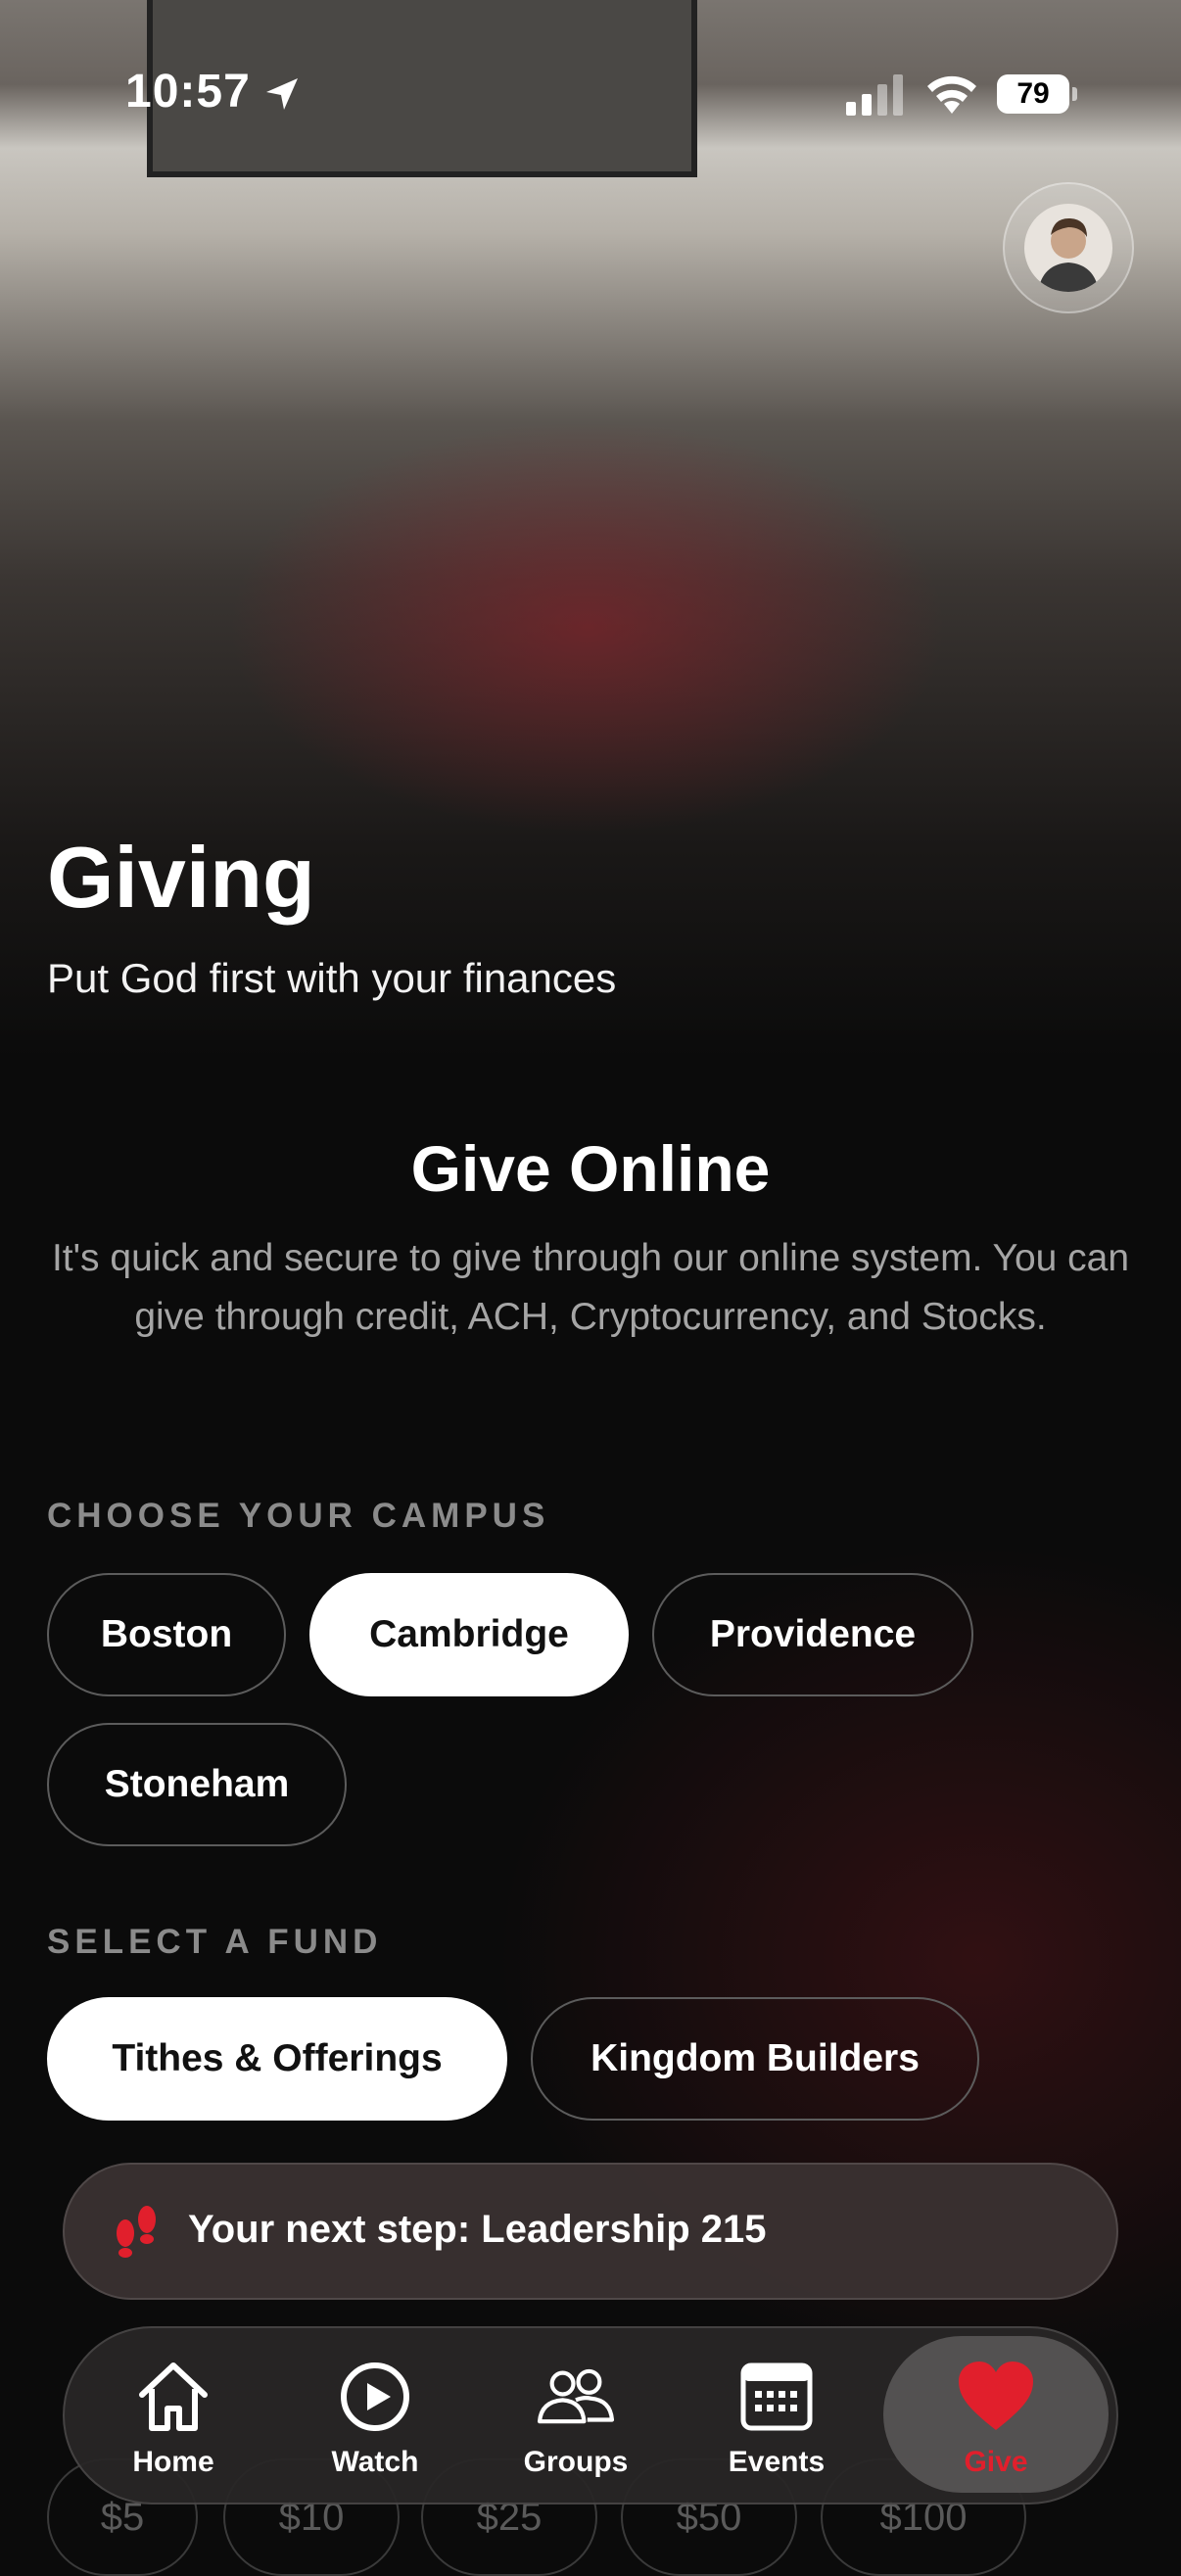  What do you see at coordinates (952, 95) in the screenshot?
I see `wifi-icon` at bounding box center [952, 95].